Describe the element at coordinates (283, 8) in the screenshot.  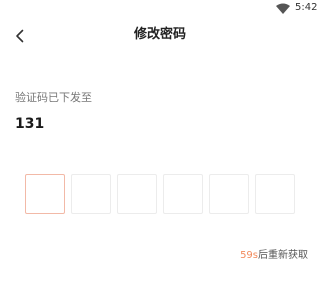
I see `wifi-icon` at that location.